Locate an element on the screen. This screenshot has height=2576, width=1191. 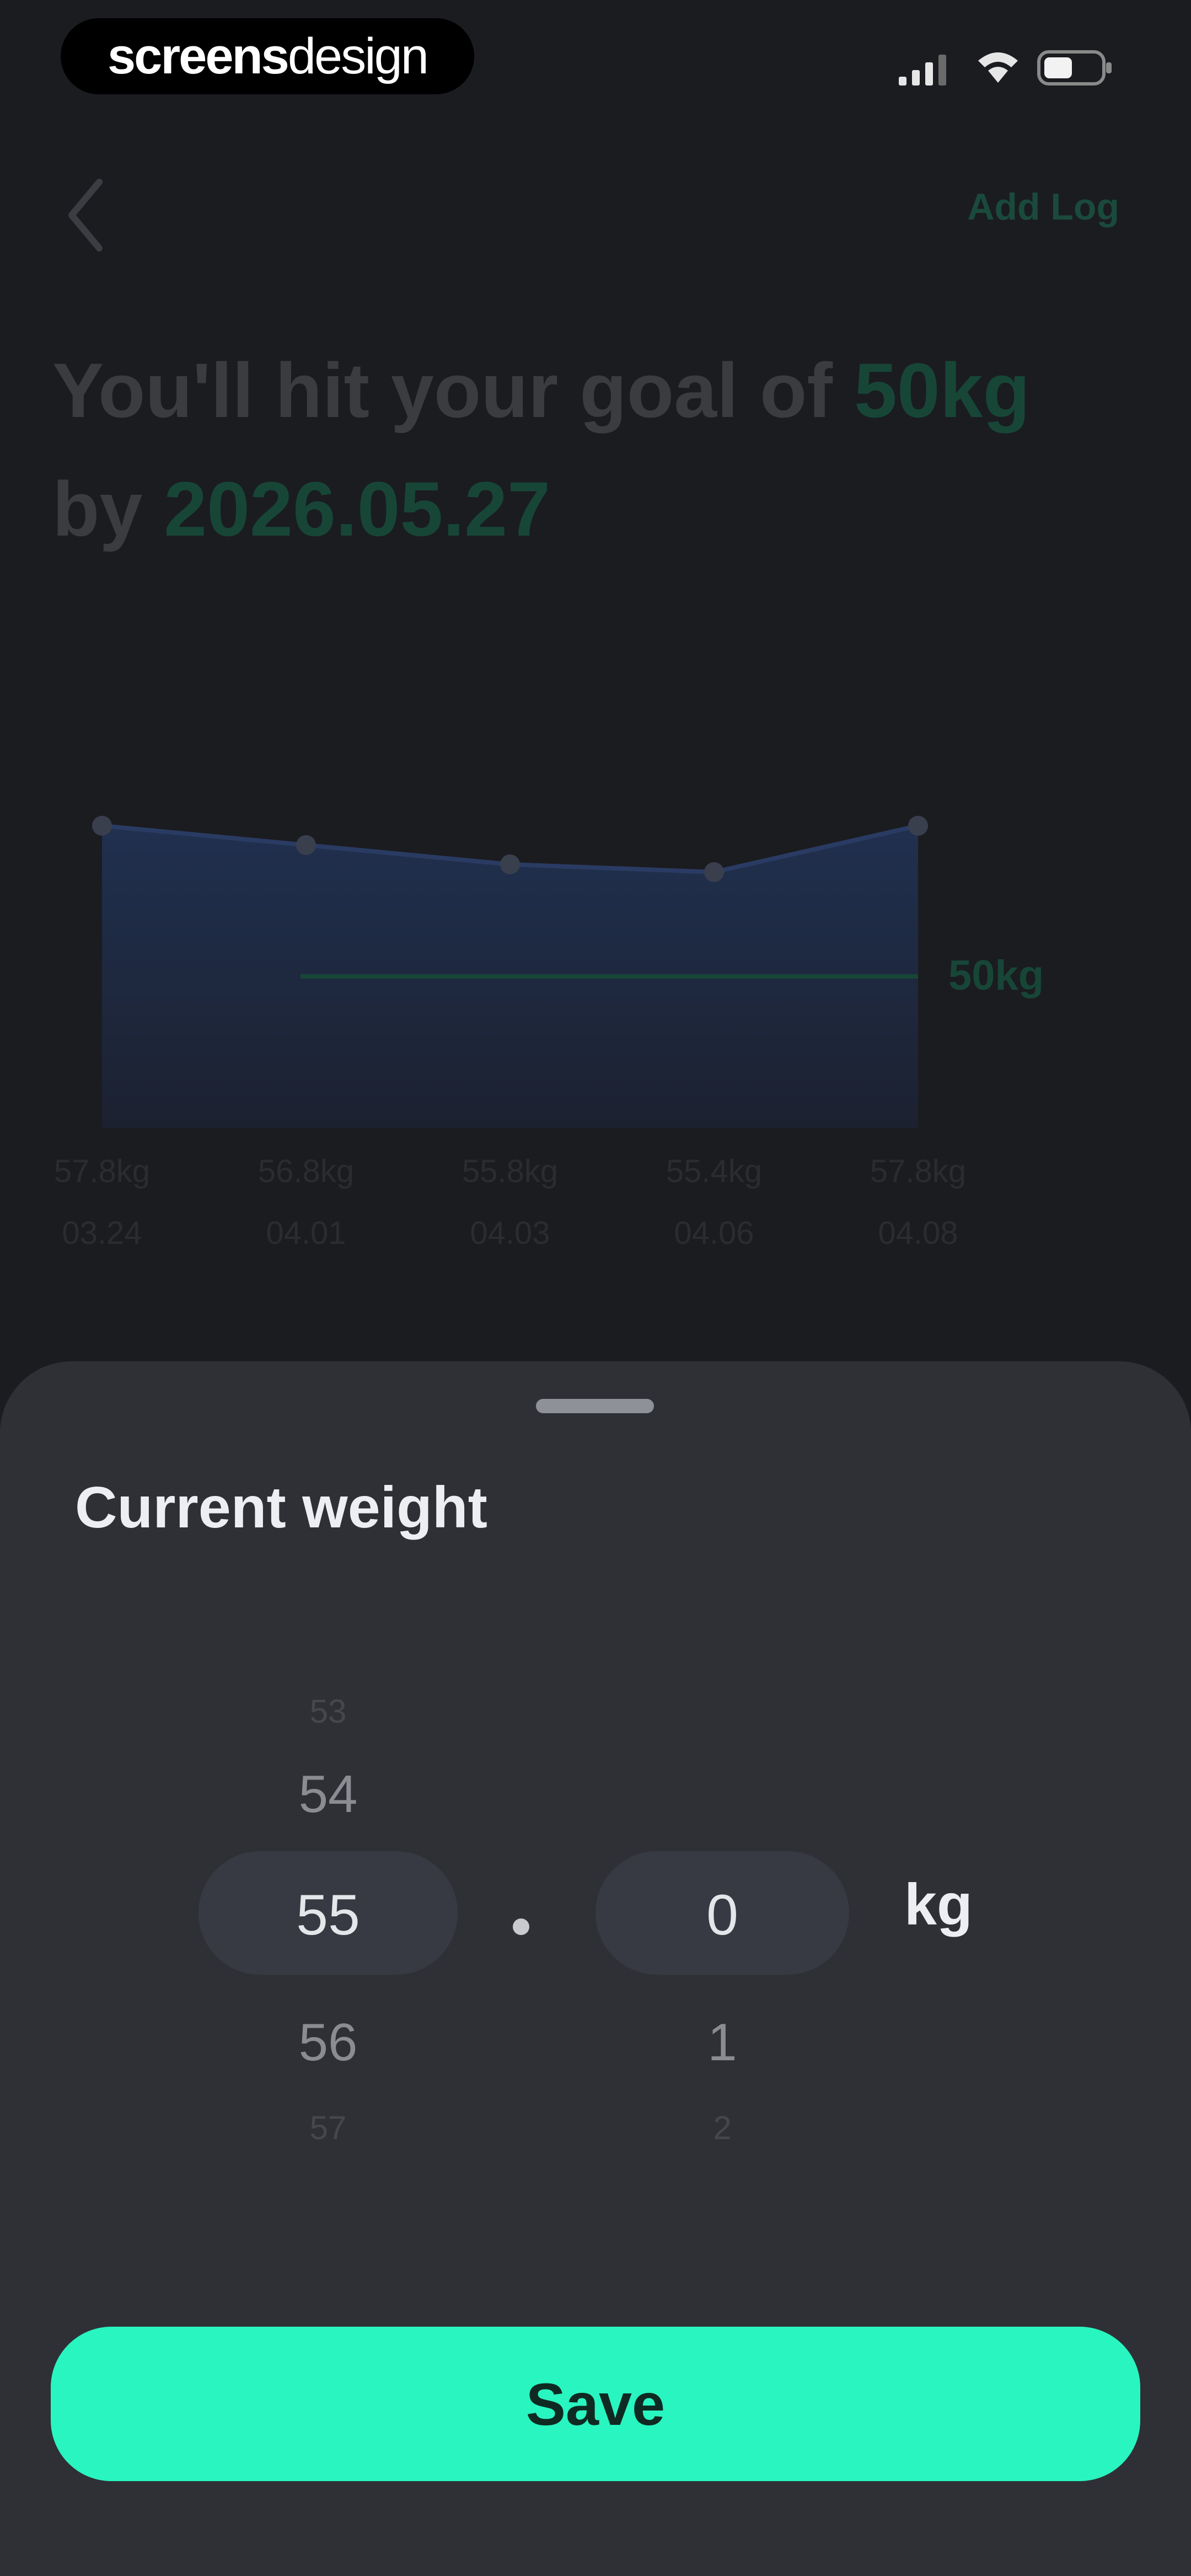
x-weight-label: 55.8kg is located at coordinates (511, 1171).